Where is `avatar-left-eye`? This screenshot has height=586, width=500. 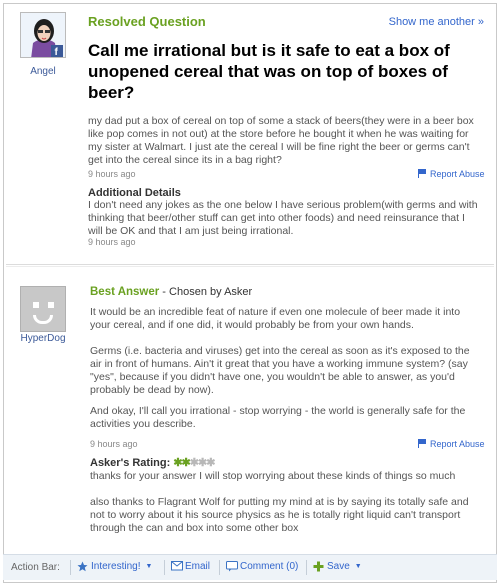 avatar-left-eye is located at coordinates (36, 305).